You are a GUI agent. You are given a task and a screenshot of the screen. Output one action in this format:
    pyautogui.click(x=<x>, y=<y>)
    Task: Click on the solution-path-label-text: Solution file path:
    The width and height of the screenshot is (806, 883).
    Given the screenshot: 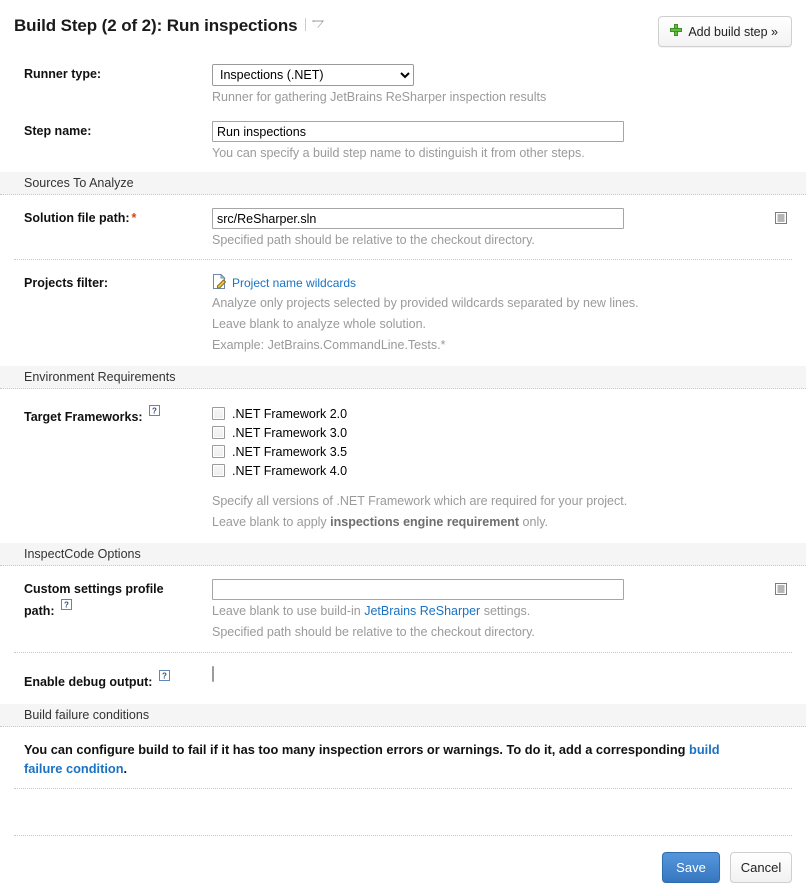 What is the action you would take?
    pyautogui.click(x=77, y=218)
    